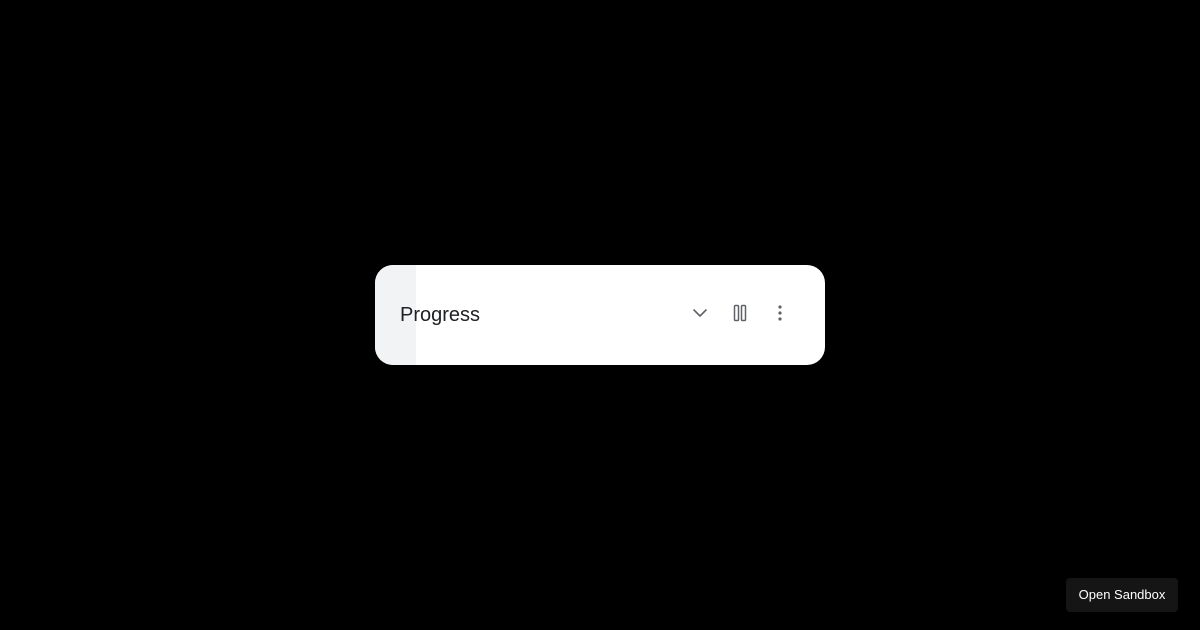 This screenshot has height=630, width=1200. I want to click on more-vert-icon, so click(780, 315).